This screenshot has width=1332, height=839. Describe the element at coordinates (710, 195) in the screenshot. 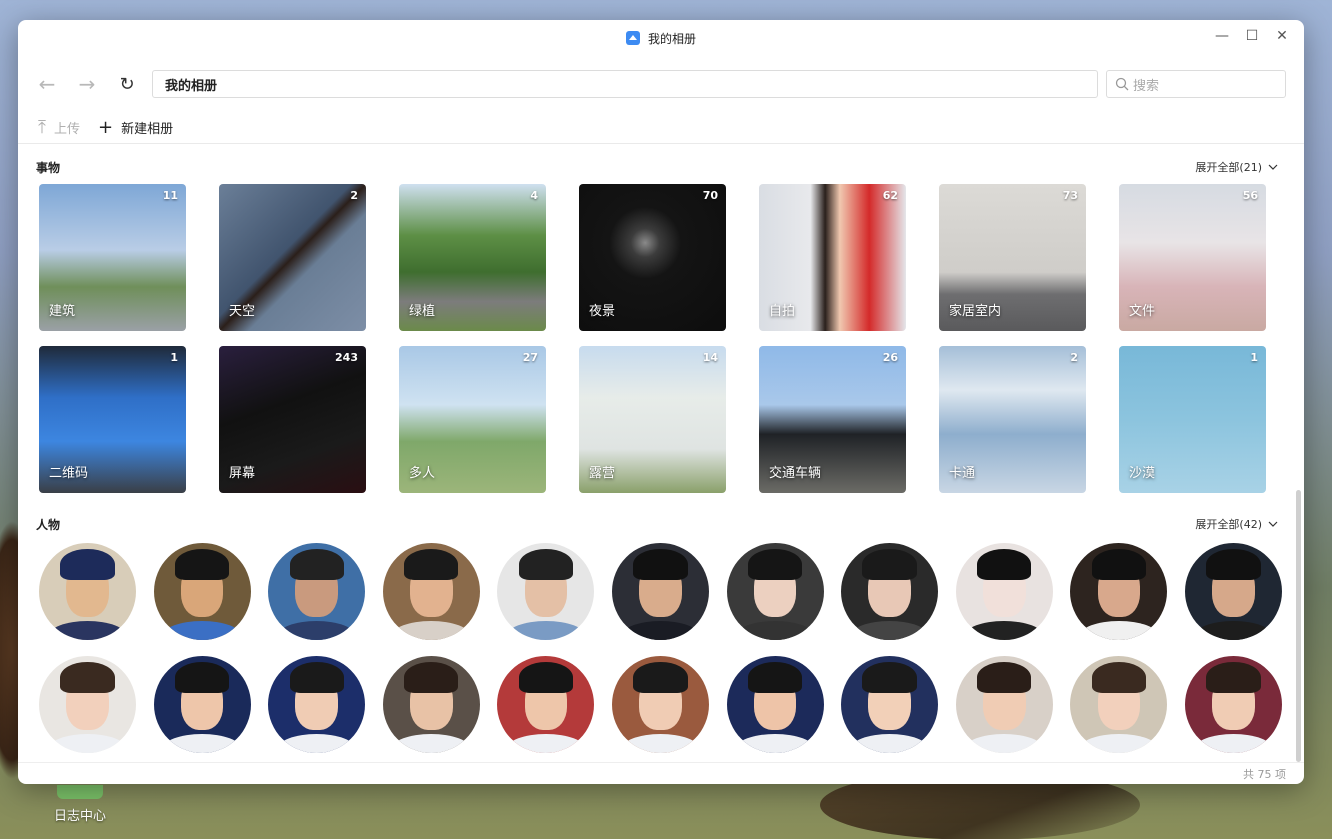

I see `album-count: 70` at that location.